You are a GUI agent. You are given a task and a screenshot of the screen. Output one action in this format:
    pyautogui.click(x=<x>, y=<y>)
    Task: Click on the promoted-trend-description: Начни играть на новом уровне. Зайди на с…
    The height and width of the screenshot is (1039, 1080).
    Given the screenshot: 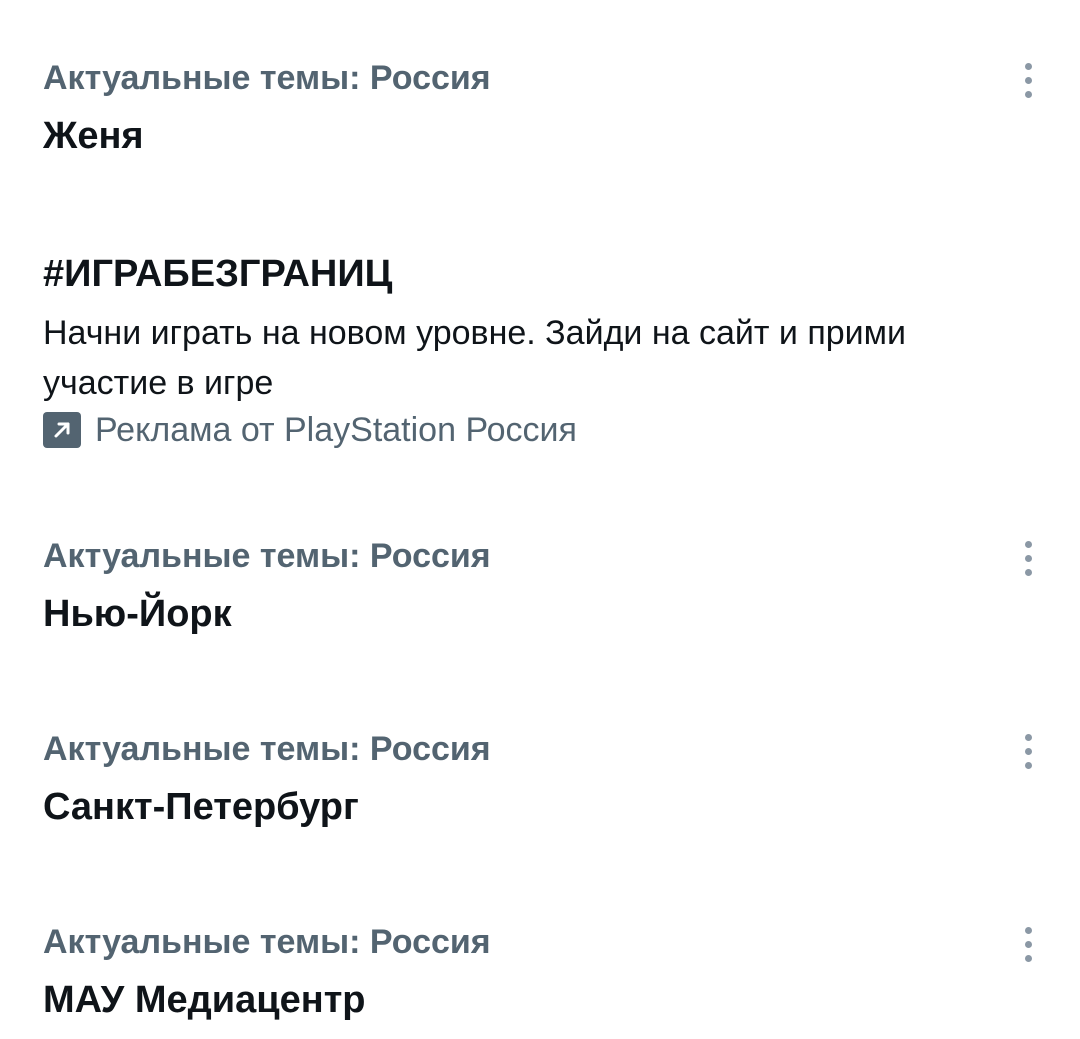 What is the action you would take?
    pyautogui.click(x=475, y=358)
    